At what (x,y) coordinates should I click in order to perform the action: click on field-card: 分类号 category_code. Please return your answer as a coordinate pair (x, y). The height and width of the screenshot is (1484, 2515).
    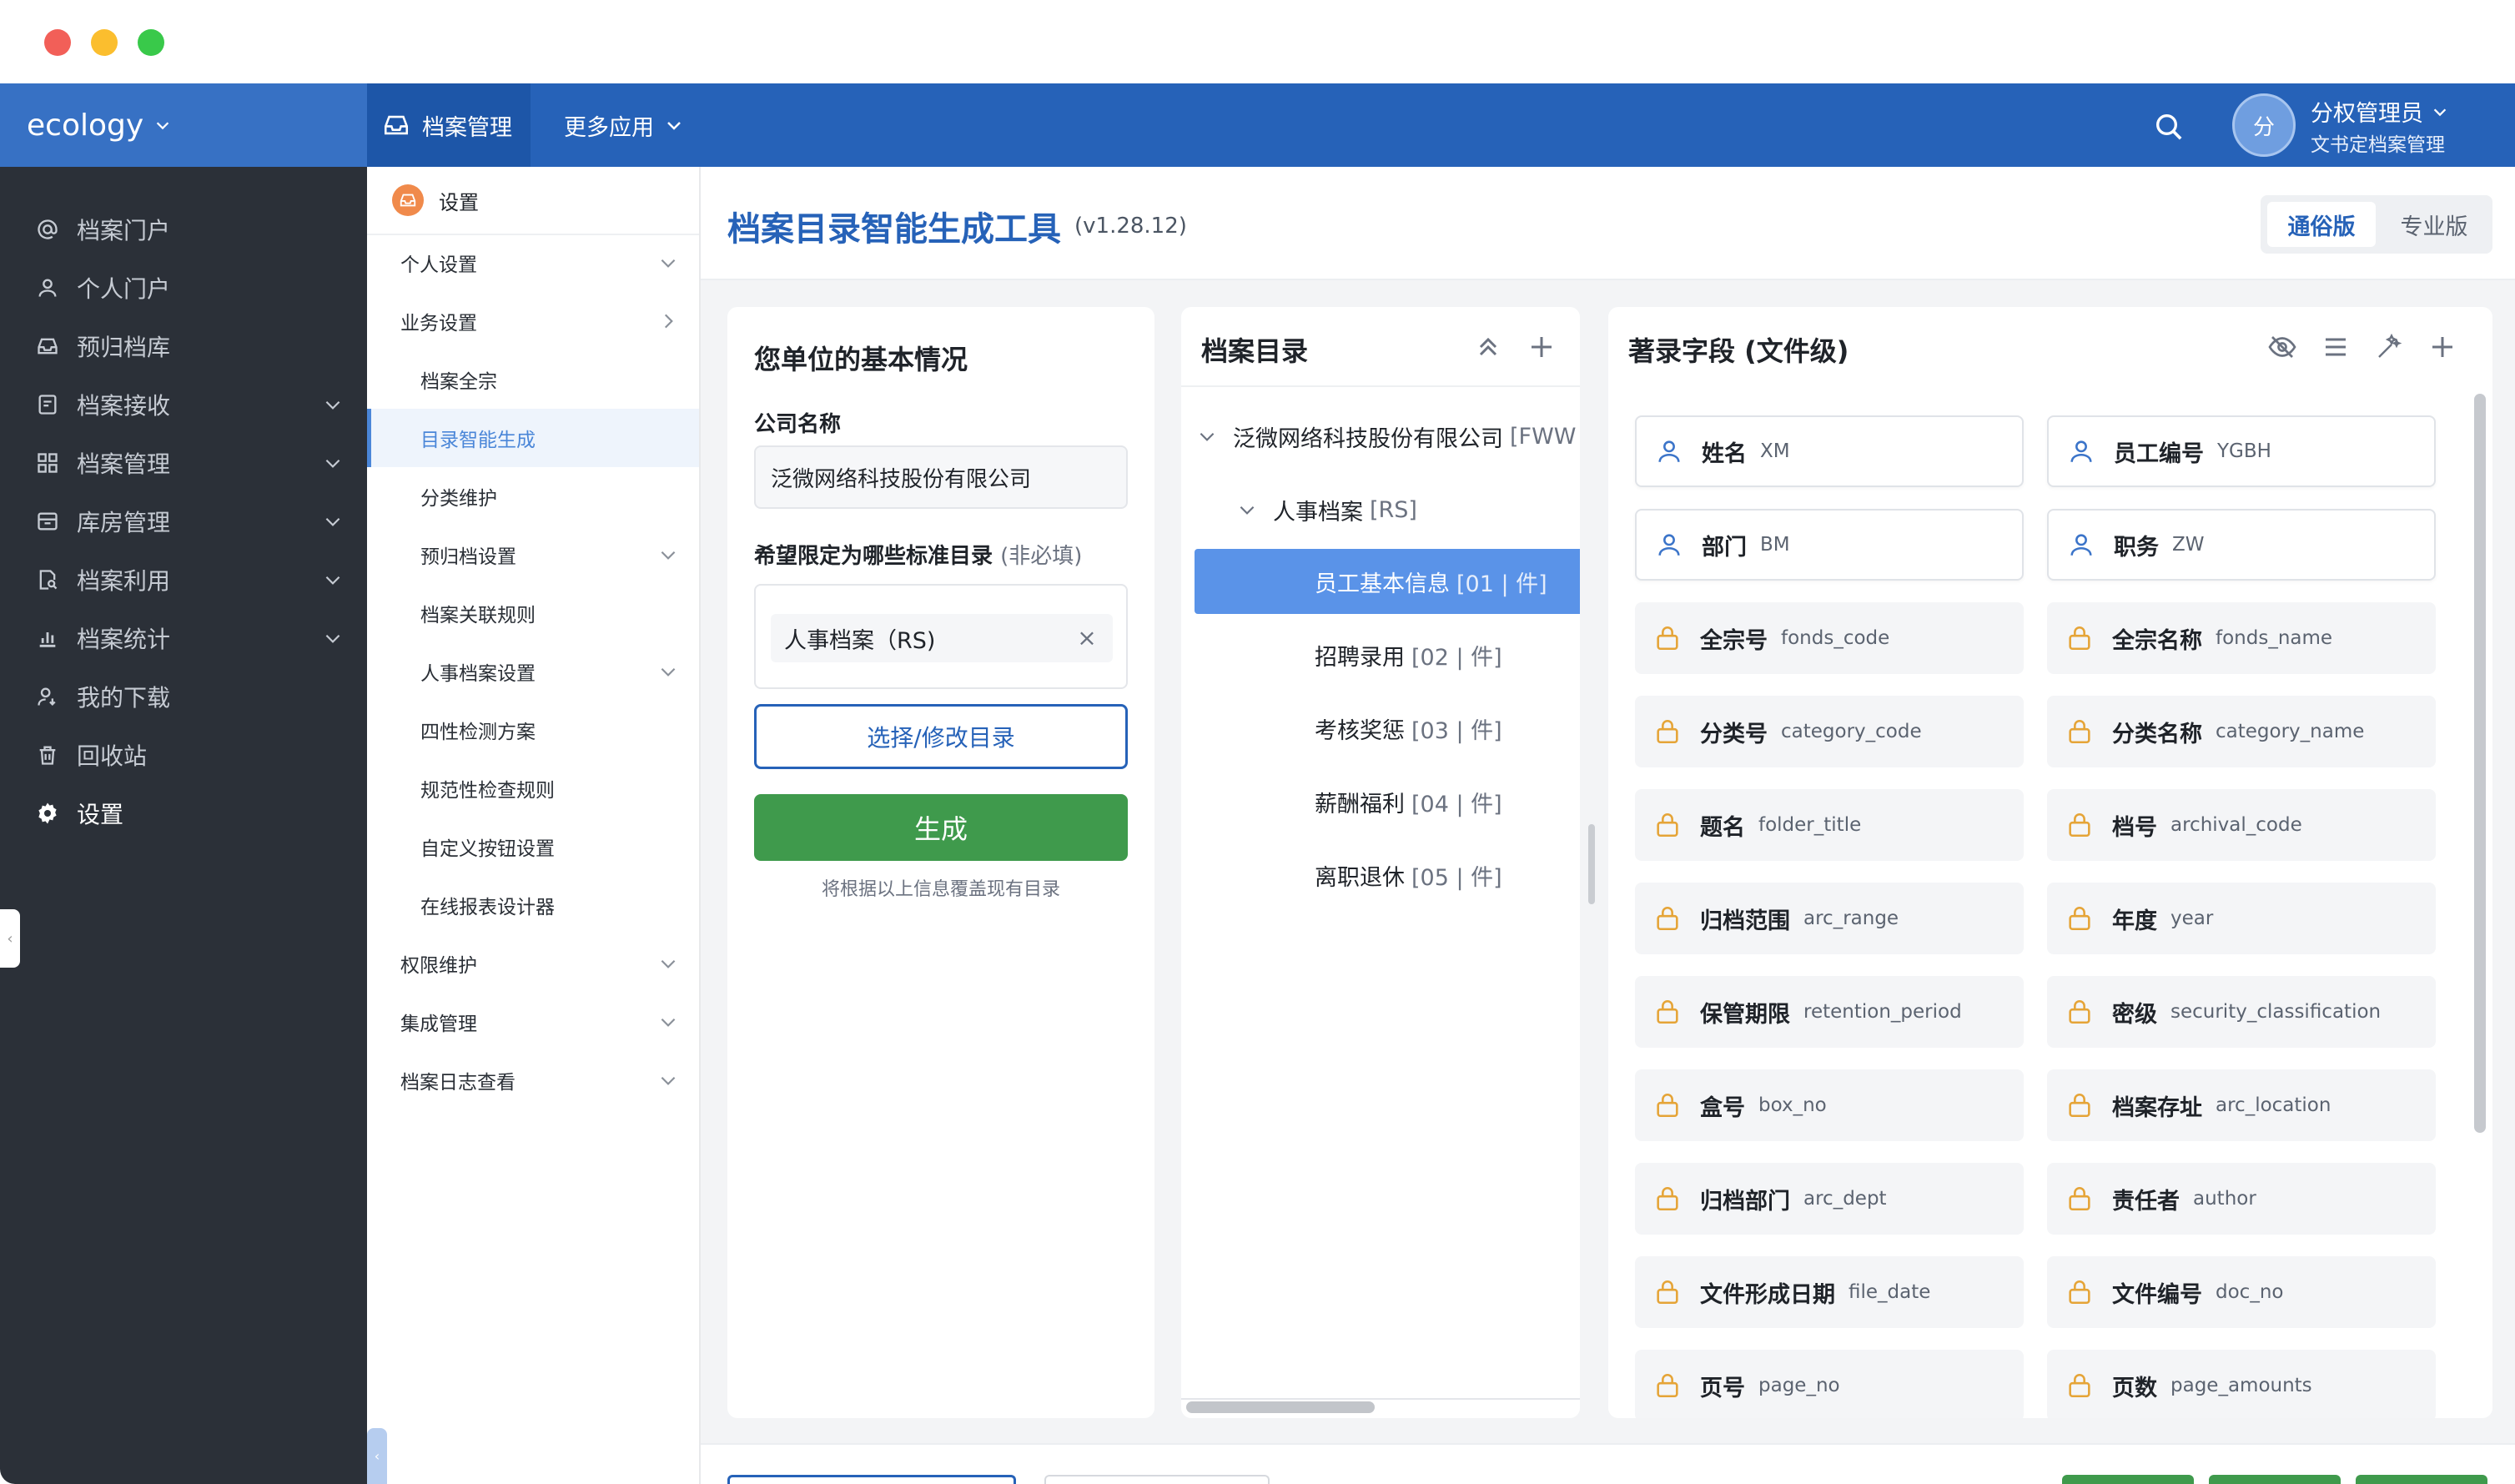
    Looking at the image, I should click on (1830, 732).